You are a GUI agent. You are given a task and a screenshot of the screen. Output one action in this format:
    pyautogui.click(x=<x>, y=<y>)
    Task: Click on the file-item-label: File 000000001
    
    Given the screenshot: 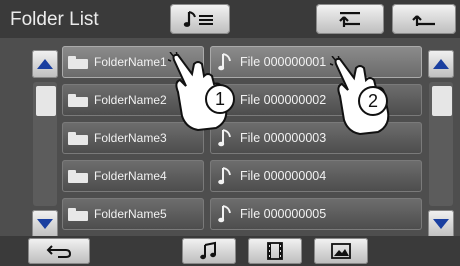 What is the action you would take?
    pyautogui.click(x=283, y=62)
    